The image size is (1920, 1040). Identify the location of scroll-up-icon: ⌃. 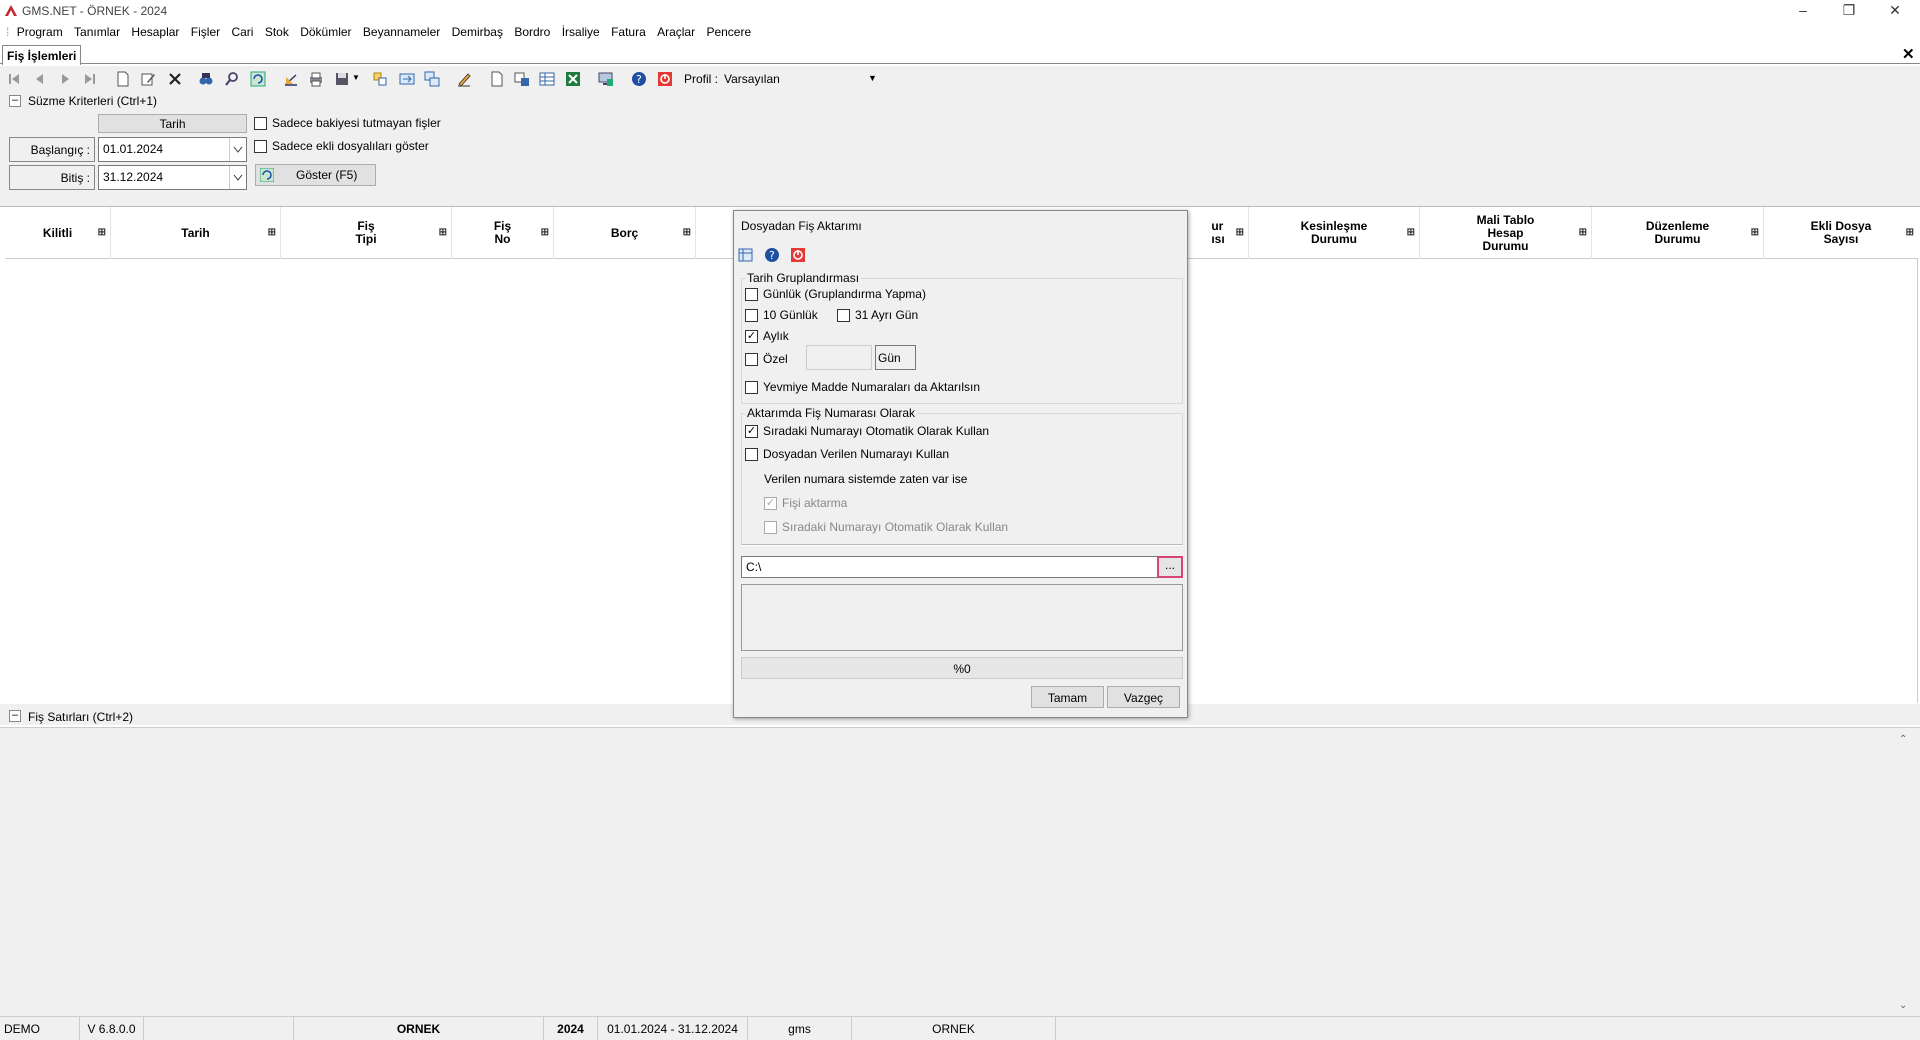
(1903, 739).